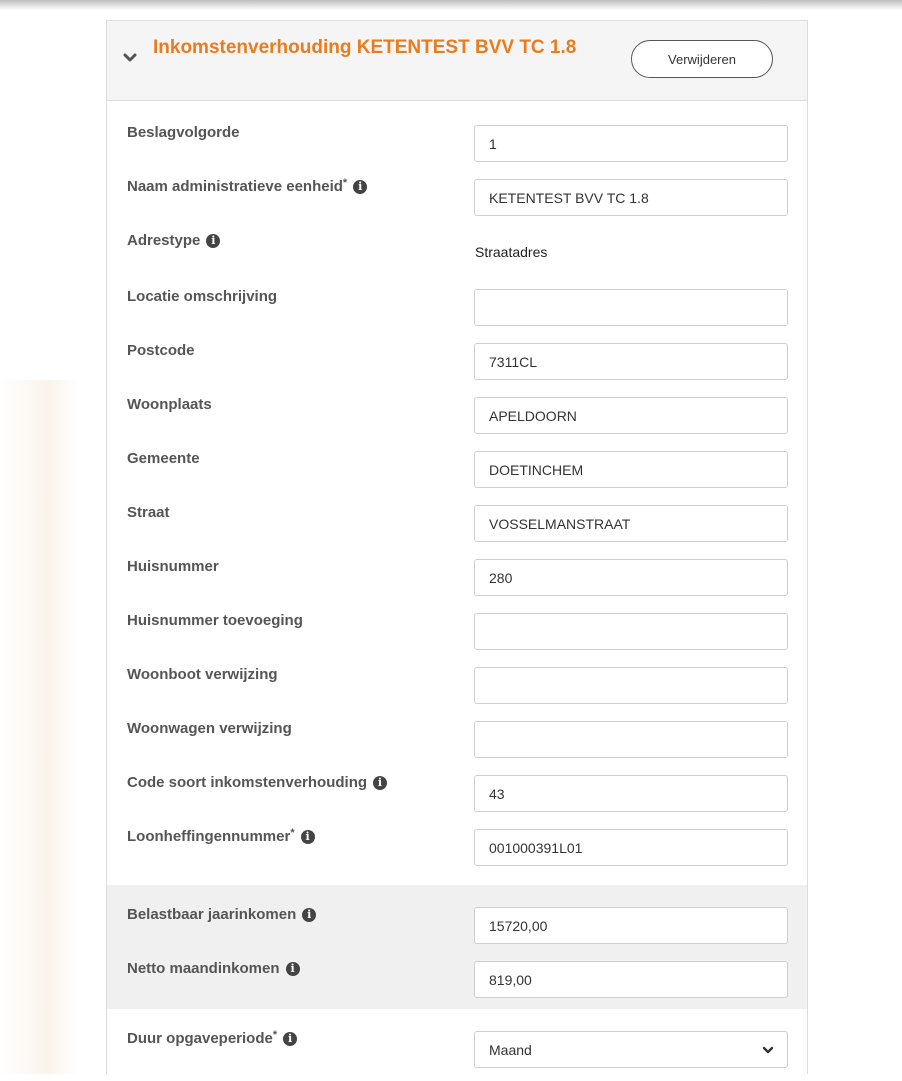  What do you see at coordinates (631, 631) in the screenshot?
I see `huisnummer-toevoeging-input` at bounding box center [631, 631].